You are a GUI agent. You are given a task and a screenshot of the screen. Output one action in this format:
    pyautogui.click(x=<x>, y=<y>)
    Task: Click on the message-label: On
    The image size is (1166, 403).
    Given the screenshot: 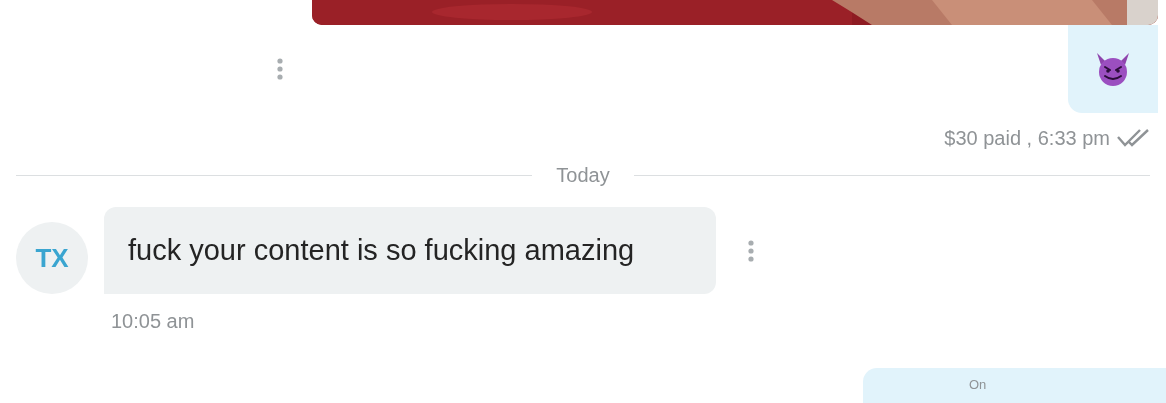 What is the action you would take?
    pyautogui.click(x=978, y=384)
    